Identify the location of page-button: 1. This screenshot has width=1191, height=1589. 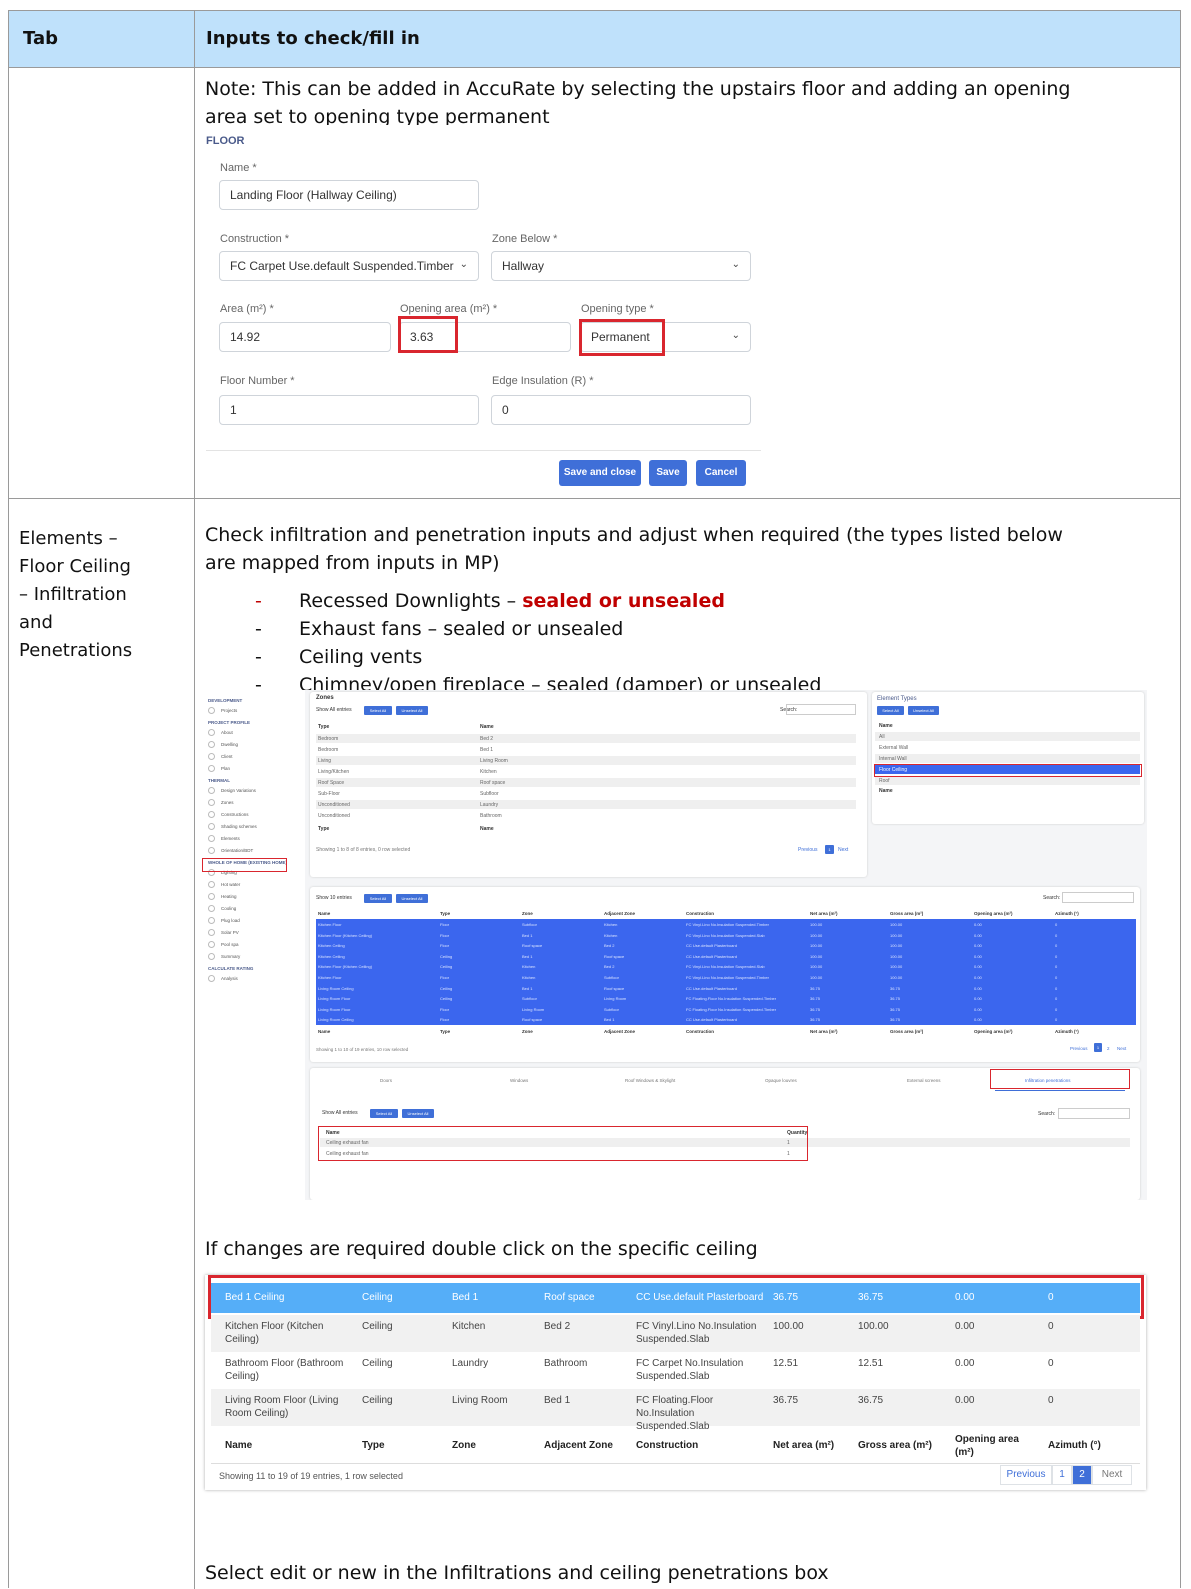
(829, 849).